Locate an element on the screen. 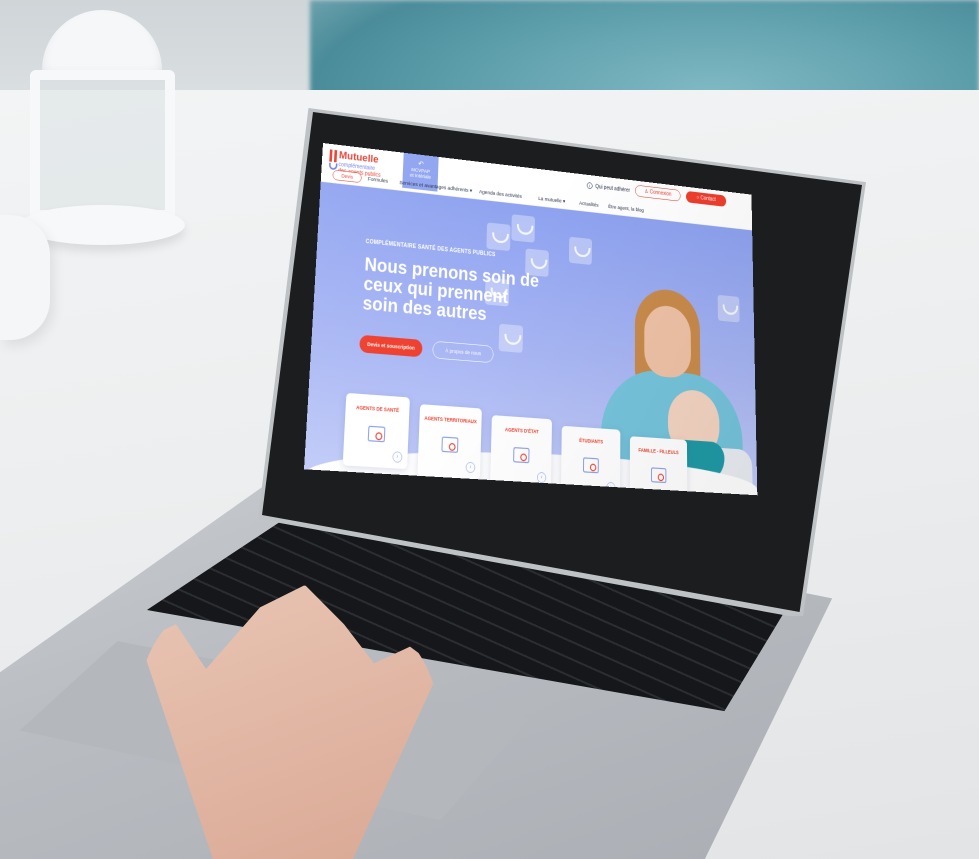 This screenshot has height=859, width=979. lantern-decoration is located at coordinates (102, 125).